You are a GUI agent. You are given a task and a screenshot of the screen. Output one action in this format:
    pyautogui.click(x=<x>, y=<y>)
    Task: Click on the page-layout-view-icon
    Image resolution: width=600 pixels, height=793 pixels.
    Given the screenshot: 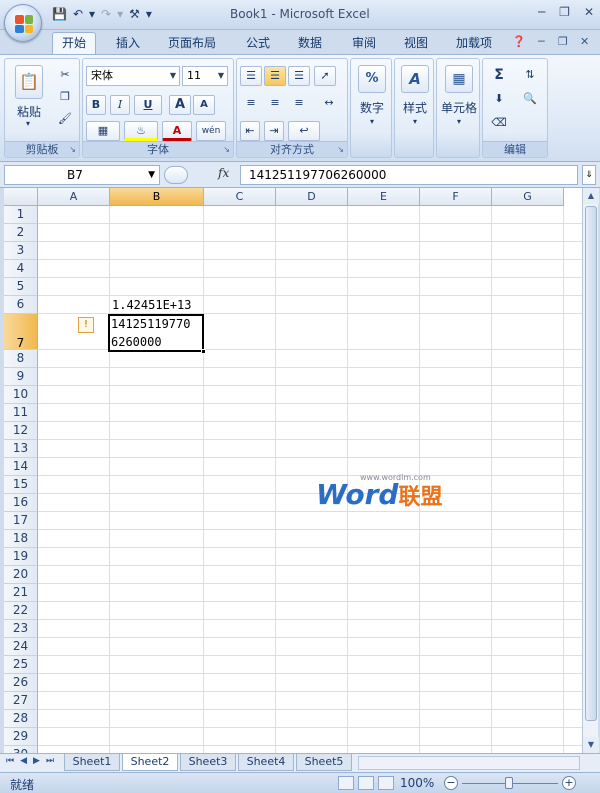 What is the action you would take?
    pyautogui.click(x=366, y=783)
    